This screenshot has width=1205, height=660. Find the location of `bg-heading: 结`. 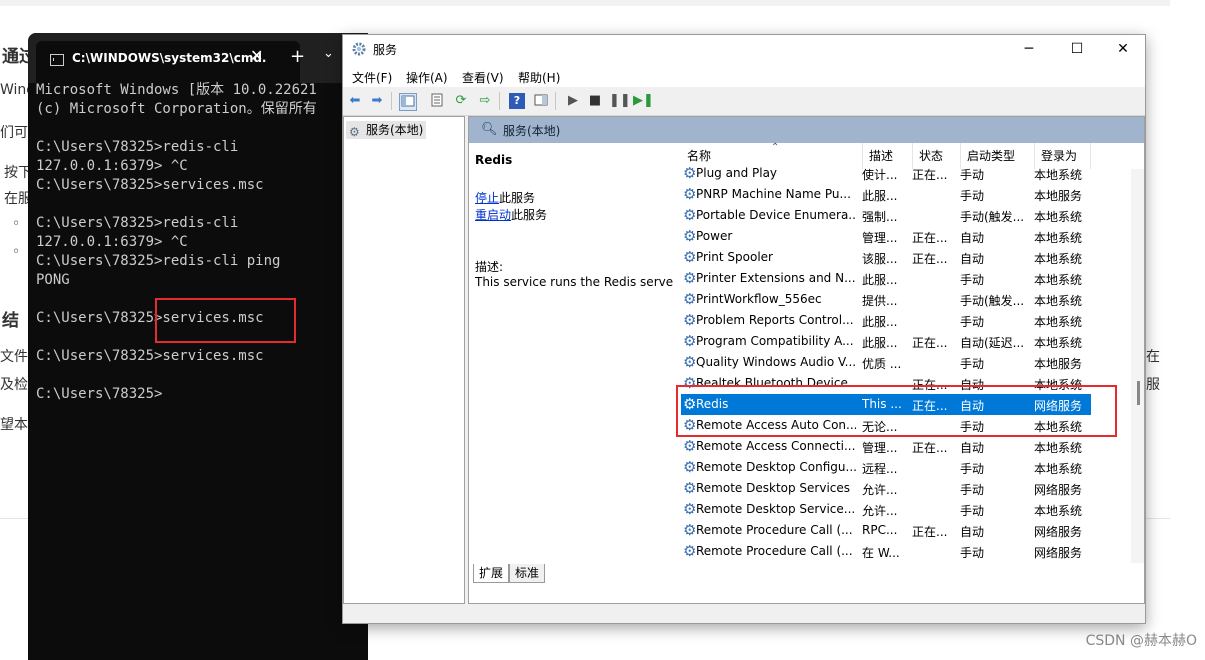

bg-heading: 结 is located at coordinates (10, 321).